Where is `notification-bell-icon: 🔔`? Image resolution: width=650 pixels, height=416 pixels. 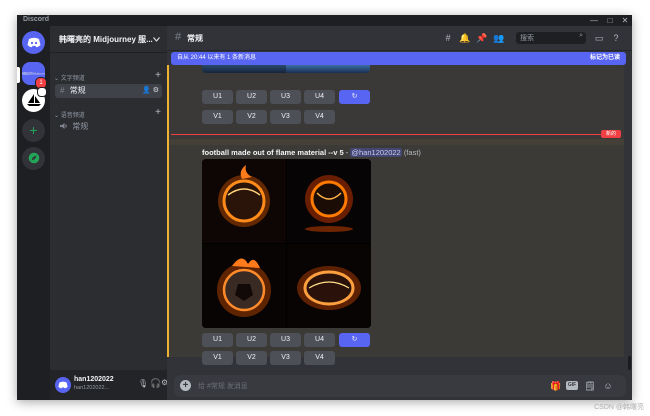
notification-bell-icon: 🔔 is located at coordinates (465, 38).